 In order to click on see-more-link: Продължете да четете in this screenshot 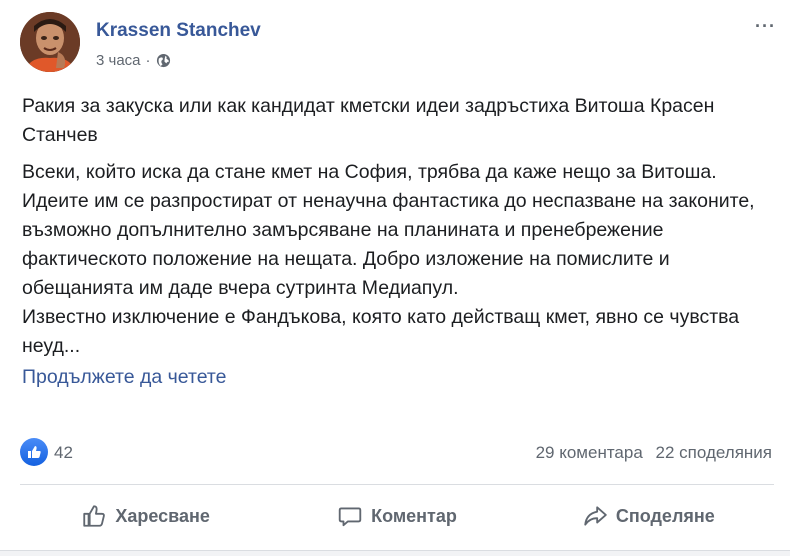, I will do `click(397, 377)`.